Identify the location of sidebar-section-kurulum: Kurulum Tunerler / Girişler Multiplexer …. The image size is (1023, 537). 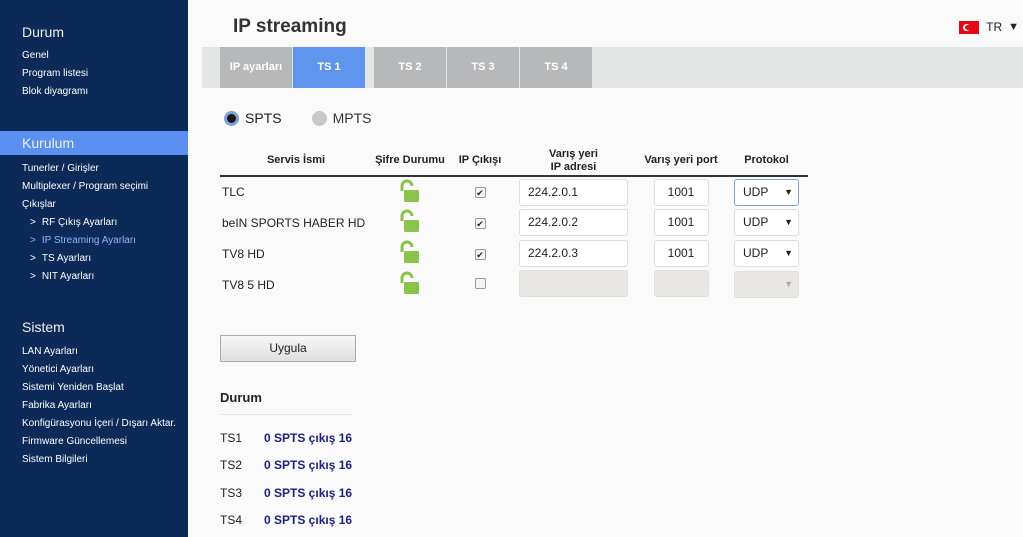
(94, 208).